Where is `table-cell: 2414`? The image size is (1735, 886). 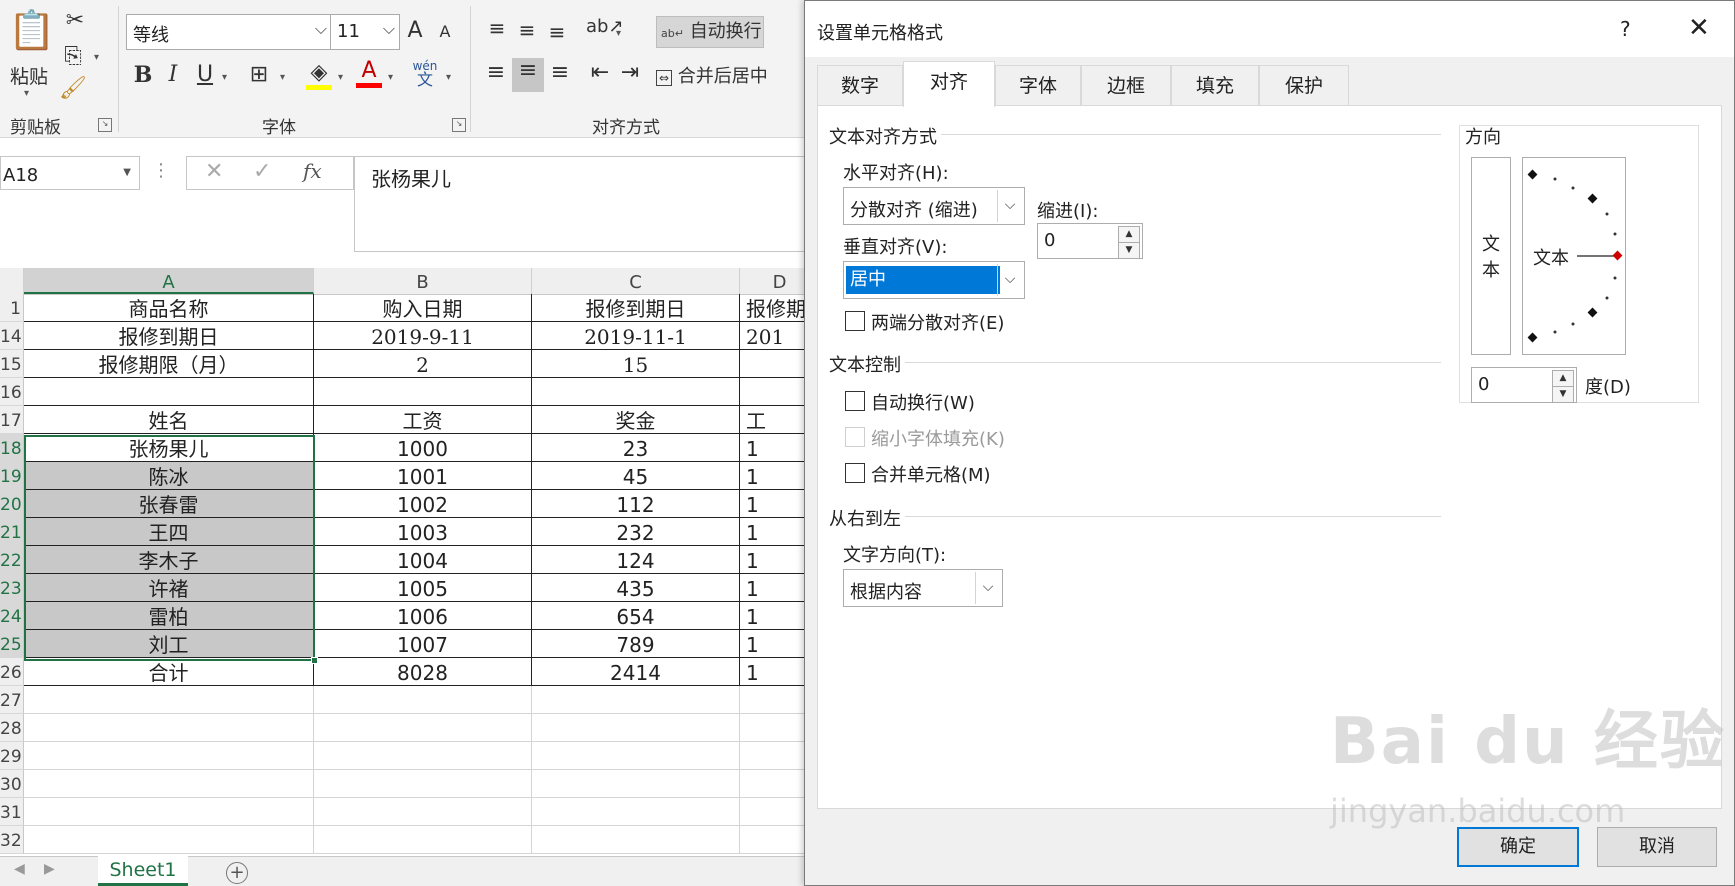 table-cell: 2414 is located at coordinates (636, 672).